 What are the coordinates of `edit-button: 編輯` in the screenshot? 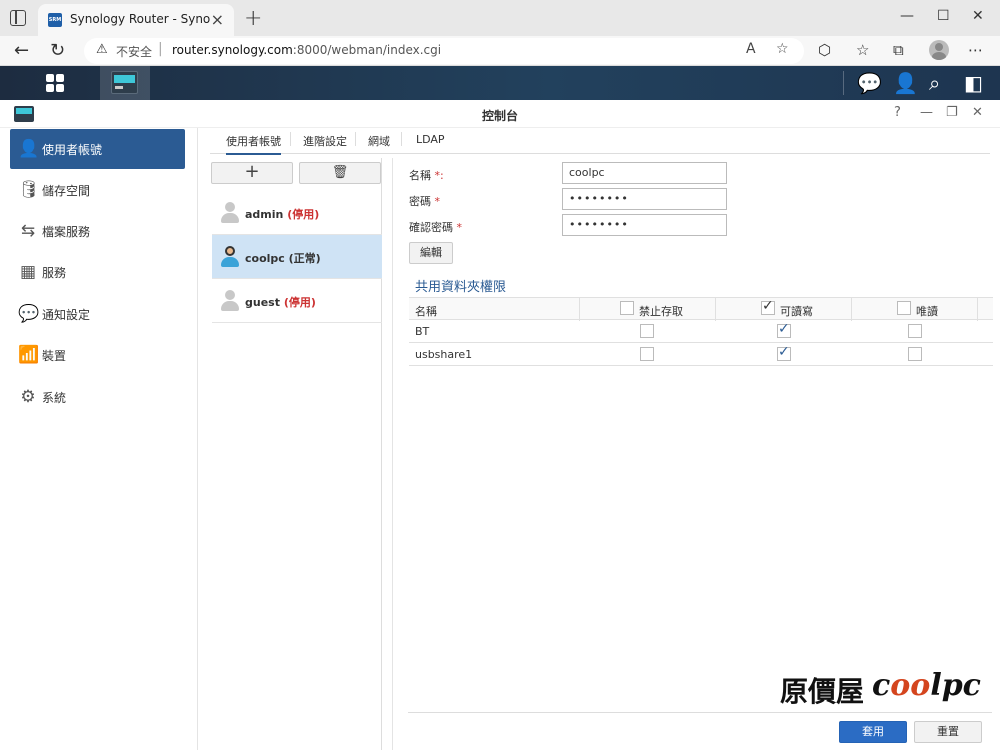 It's located at (431, 253).